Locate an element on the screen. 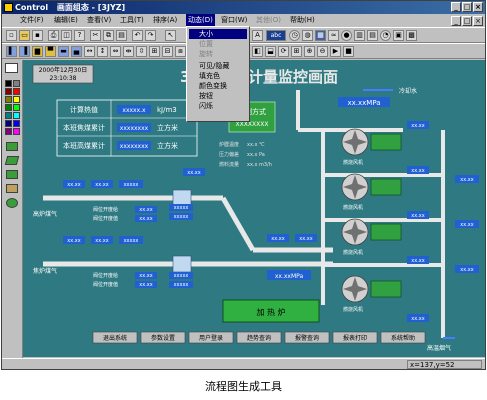 The height and width of the screenshot is (400, 487). abc-text-icon: abc is located at coordinates (276, 35).